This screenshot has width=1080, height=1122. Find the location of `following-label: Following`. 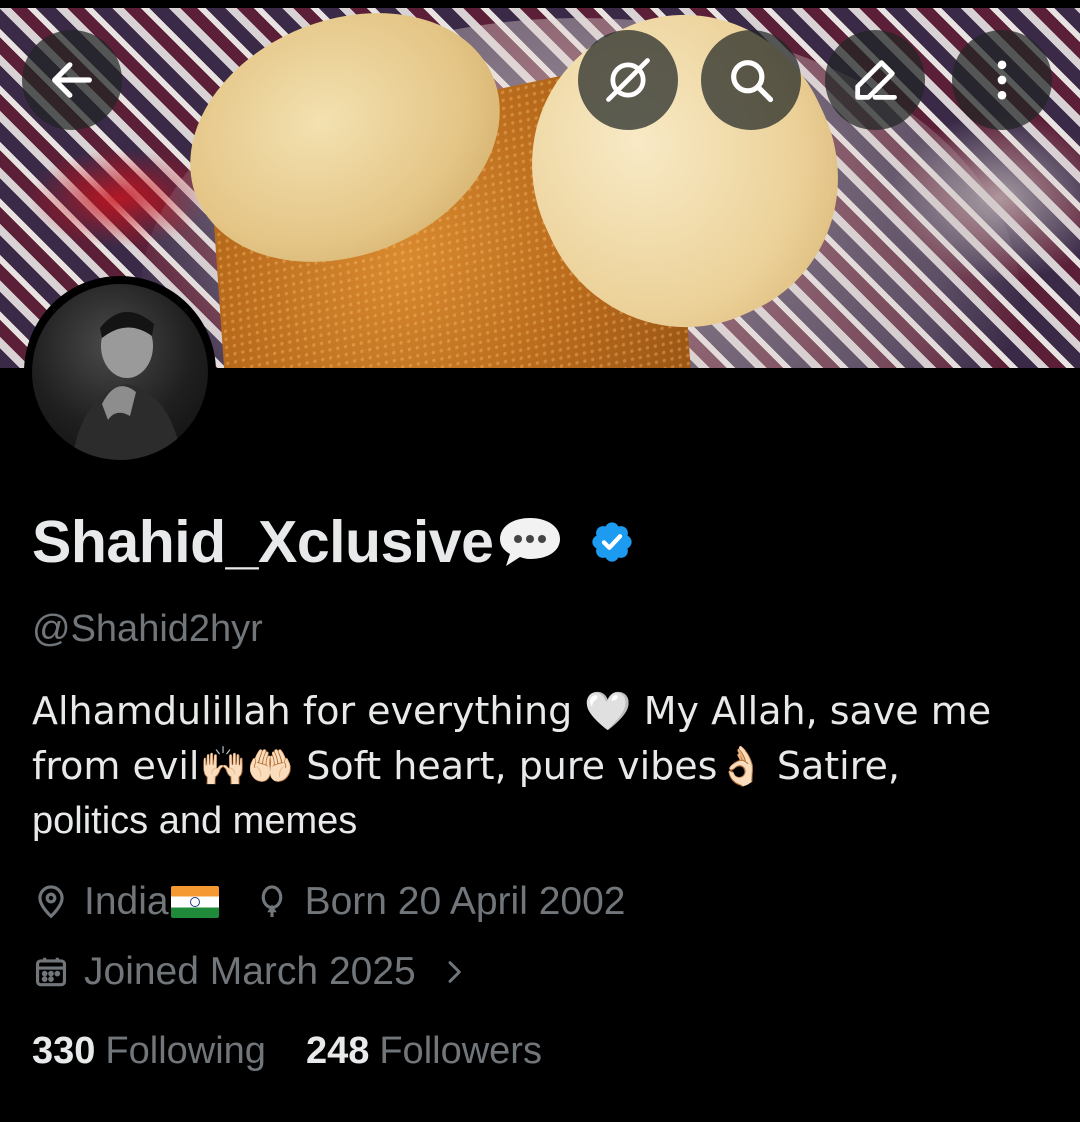

following-label: Following is located at coordinates (185, 1051).